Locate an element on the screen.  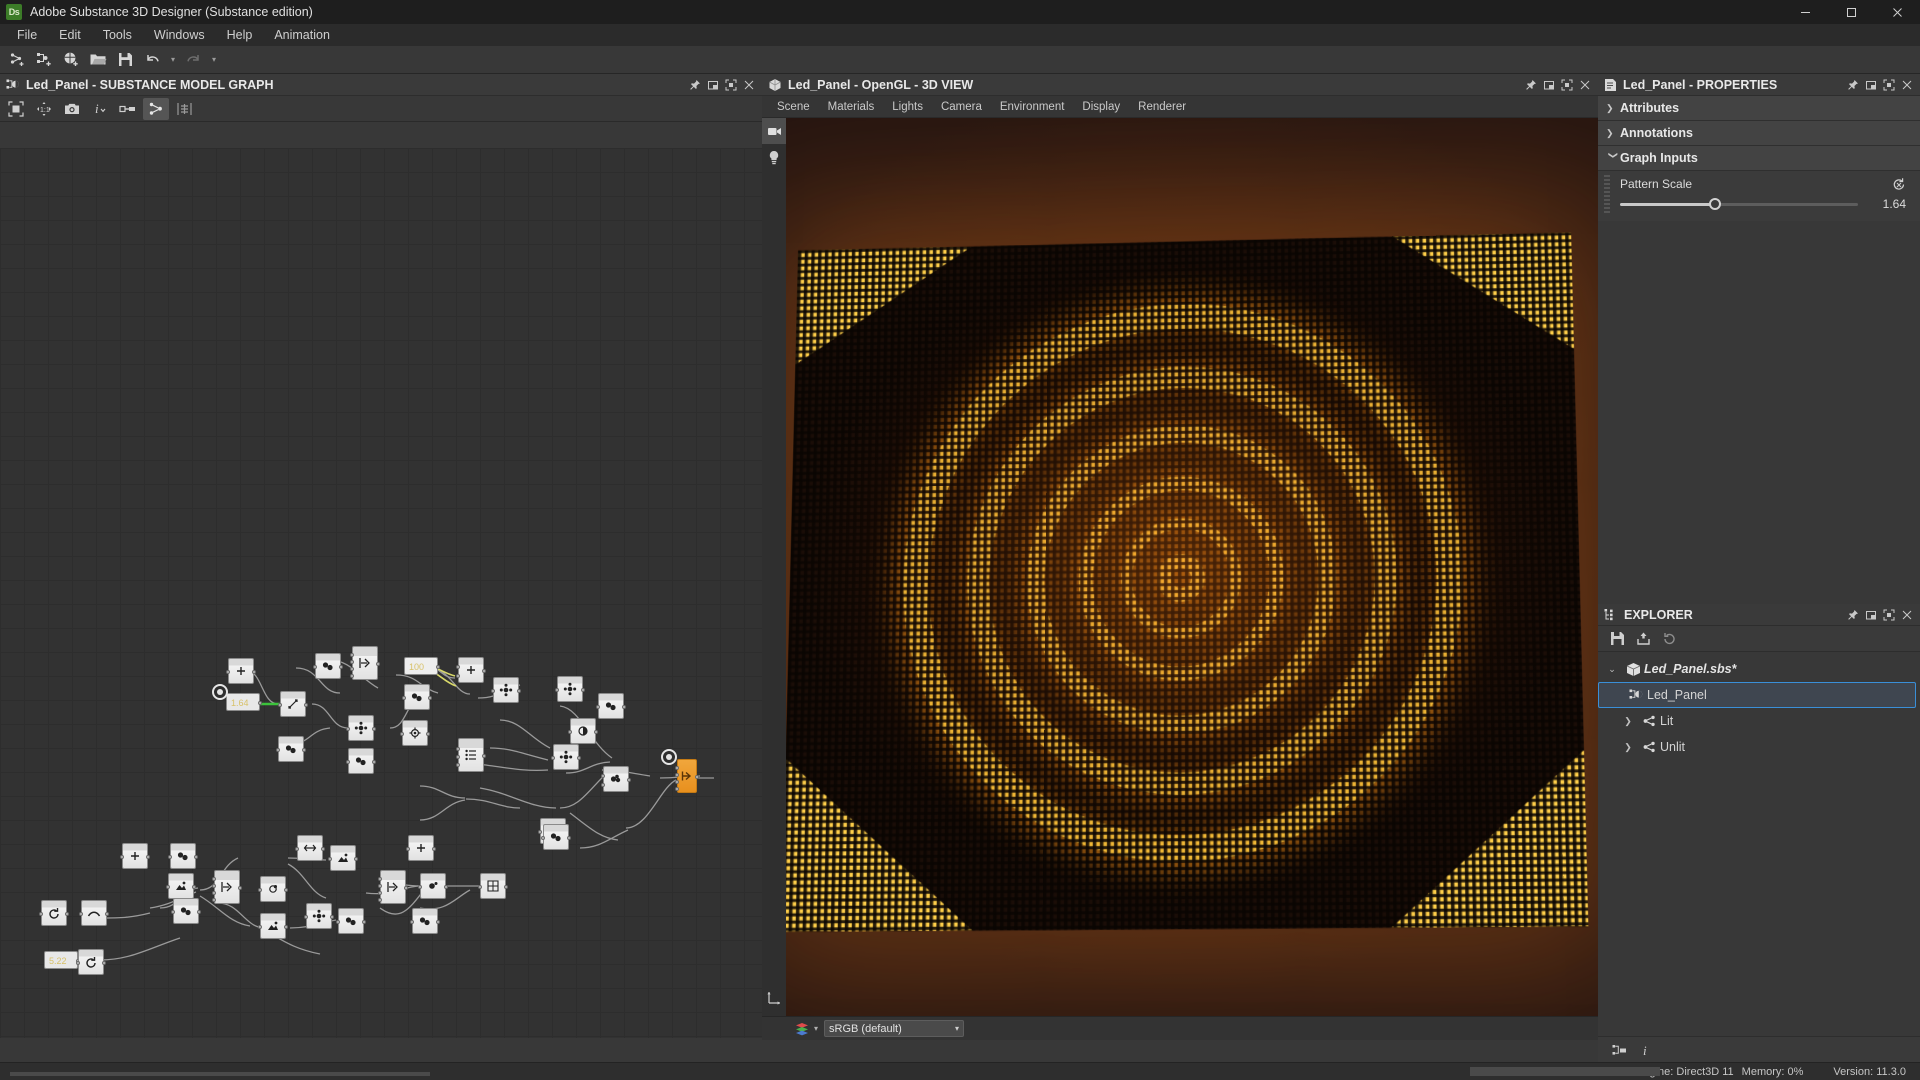
menu-file: File is located at coordinates (27, 35).